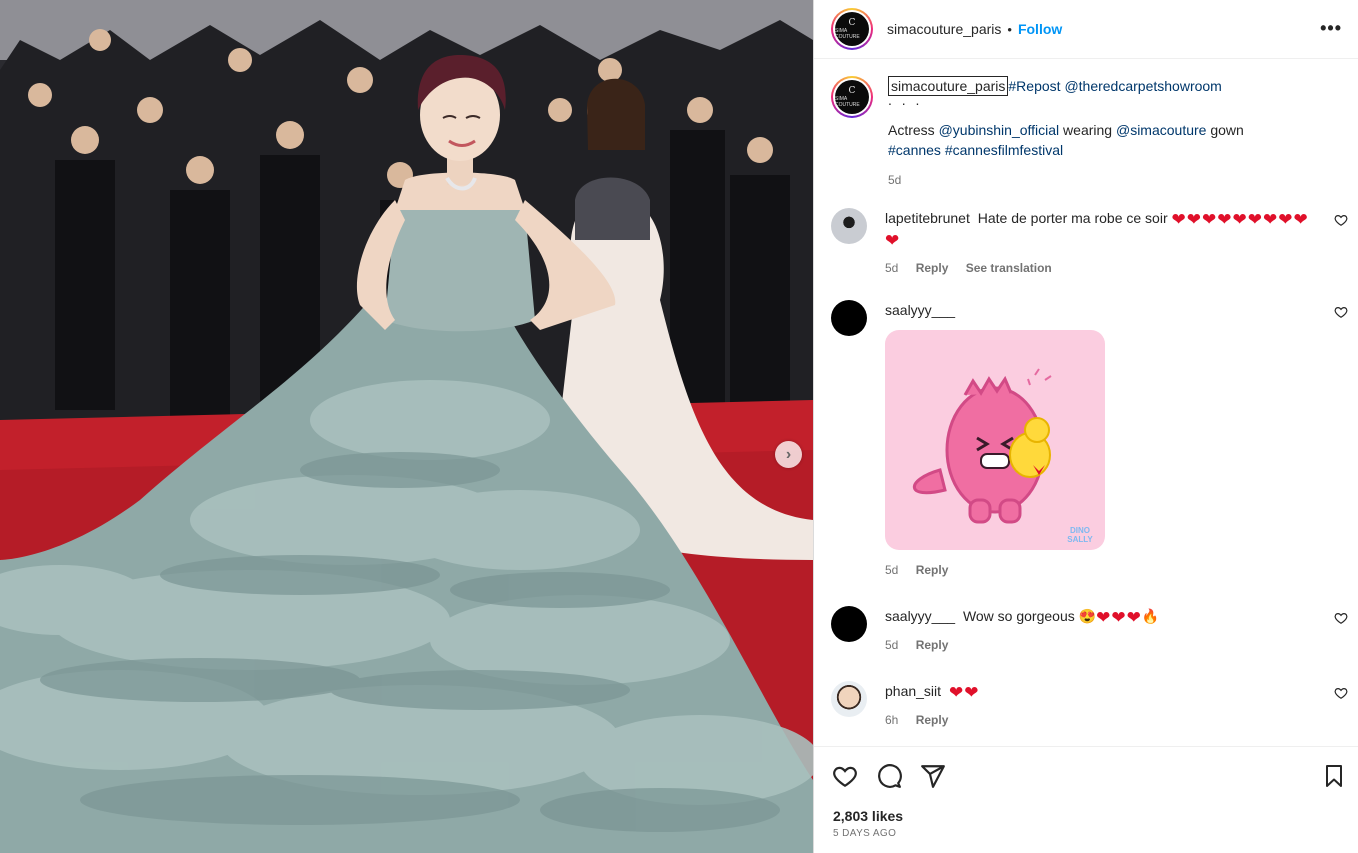  Describe the element at coordinates (1040, 29) in the screenshot. I see `follow-button: Follow` at that location.